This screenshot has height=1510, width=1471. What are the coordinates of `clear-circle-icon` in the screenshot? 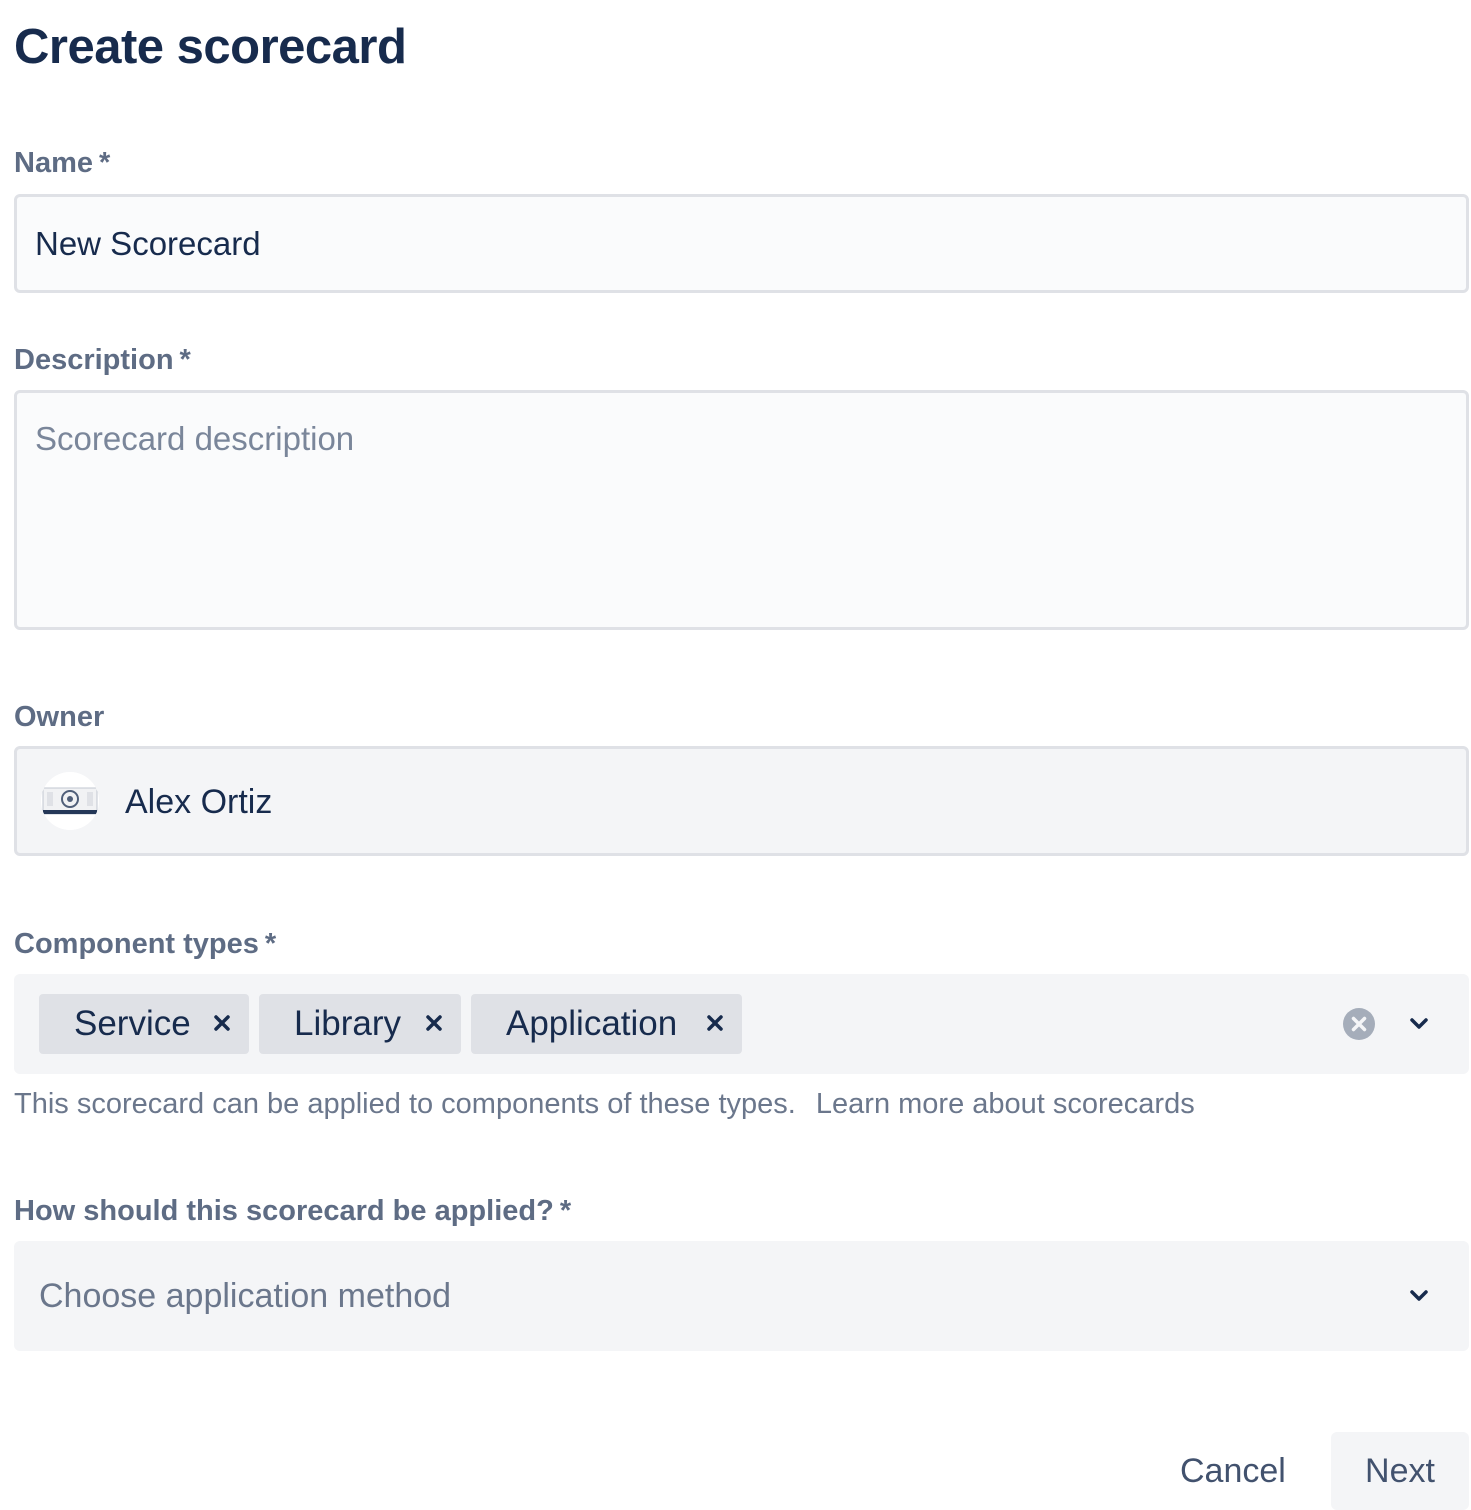 It's located at (1359, 1024).